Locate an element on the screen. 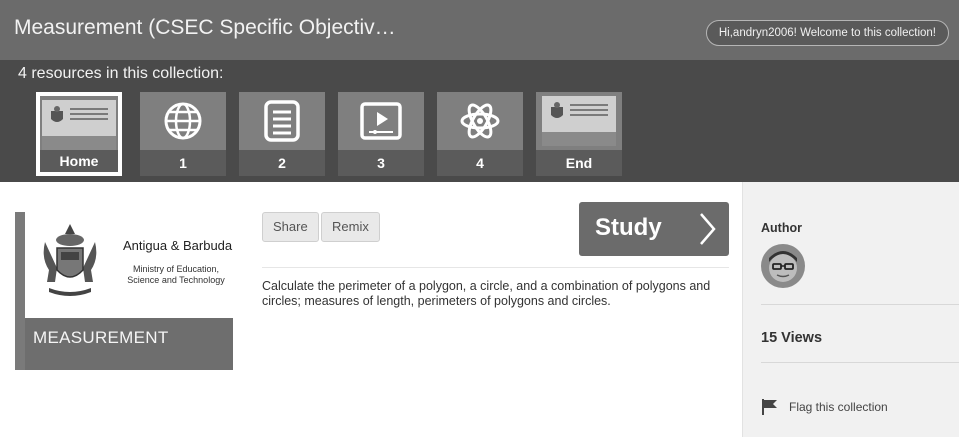  resource-count-label: 4 resources in this collection: is located at coordinates (121, 73).